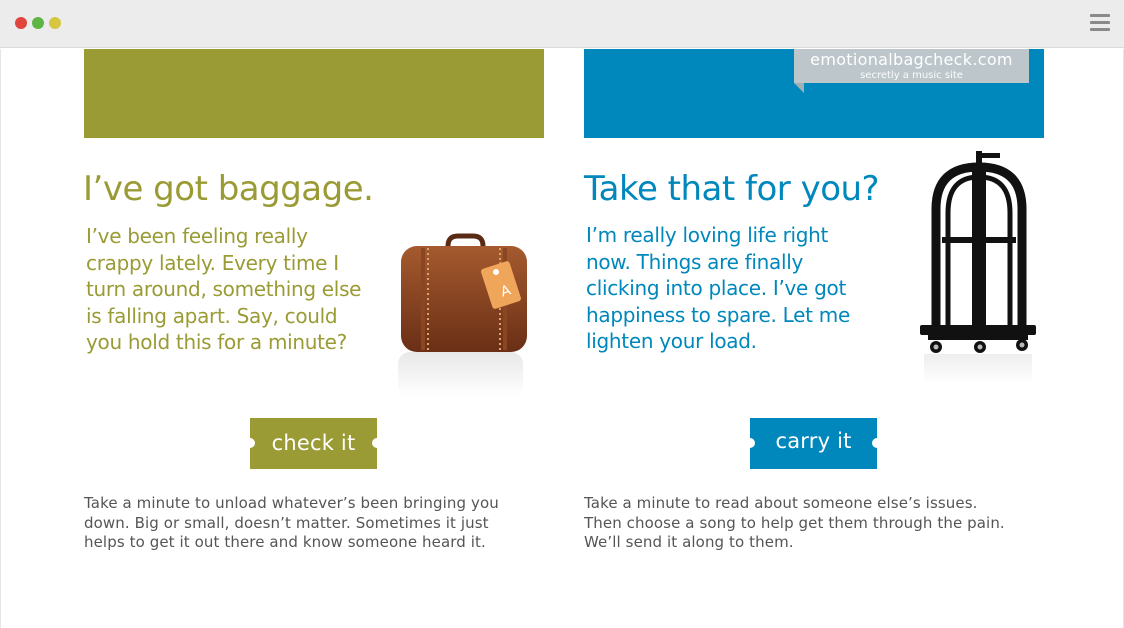  What do you see at coordinates (313, 443) in the screenshot?
I see `check-it-button: check it` at bounding box center [313, 443].